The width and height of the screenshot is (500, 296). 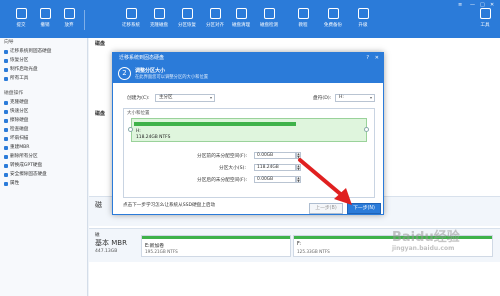 I want to click on align-partition-button: 分区对齐, so click(x=215, y=21).